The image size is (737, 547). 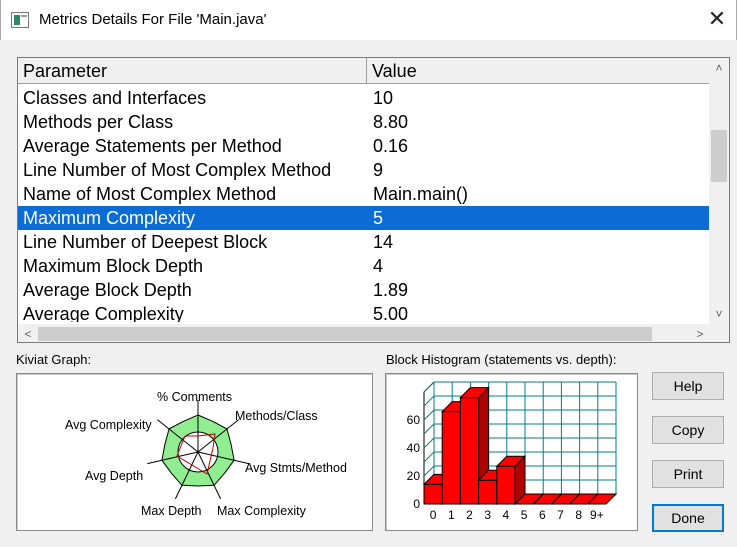 What do you see at coordinates (98, 122) in the screenshot?
I see `parameter-cell: Methods per Class` at bounding box center [98, 122].